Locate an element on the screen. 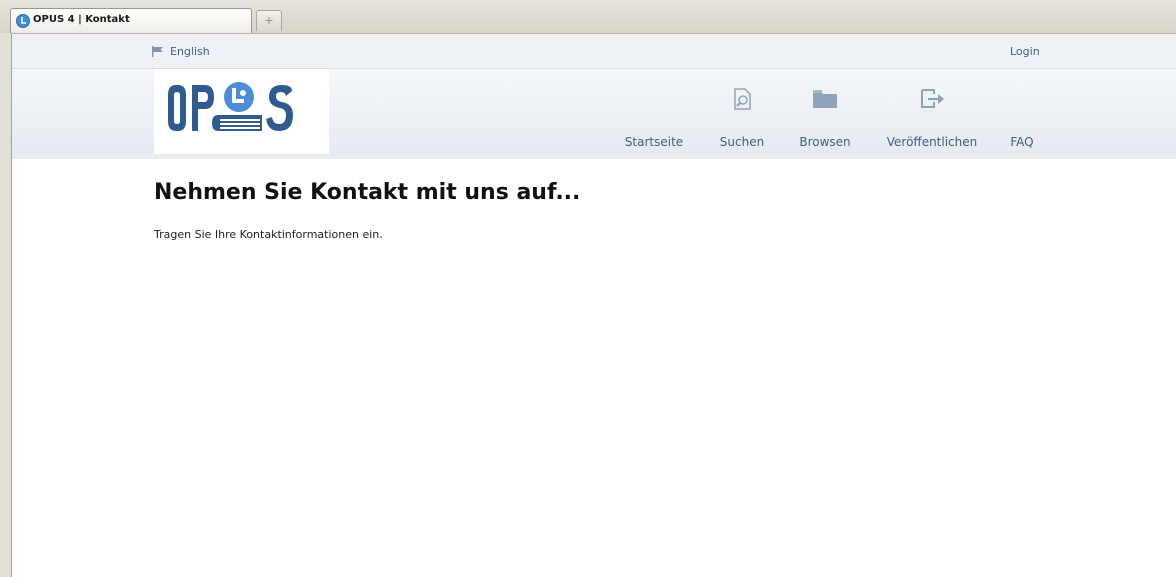 Image resolution: width=1176 pixels, height=577 pixels. opus-logo is located at coordinates (241, 111).